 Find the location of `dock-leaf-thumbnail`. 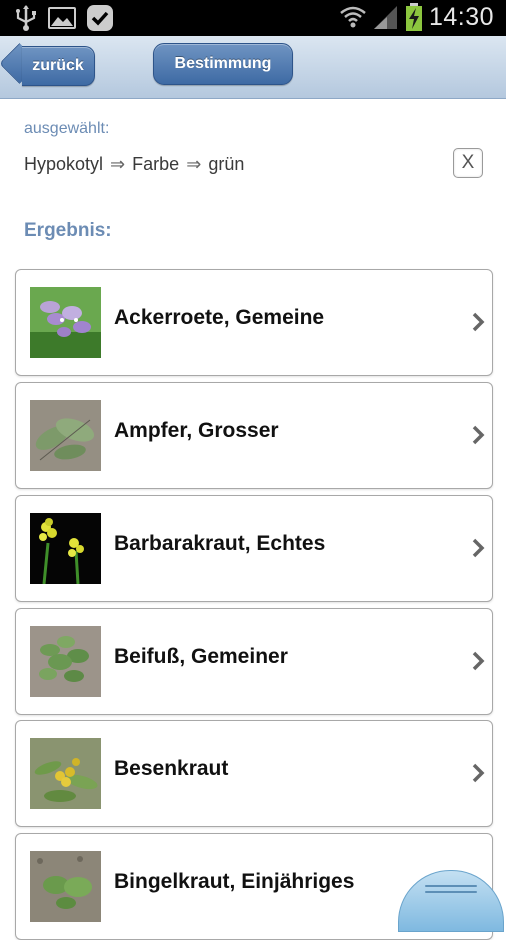

dock-leaf-thumbnail is located at coordinates (65, 435).